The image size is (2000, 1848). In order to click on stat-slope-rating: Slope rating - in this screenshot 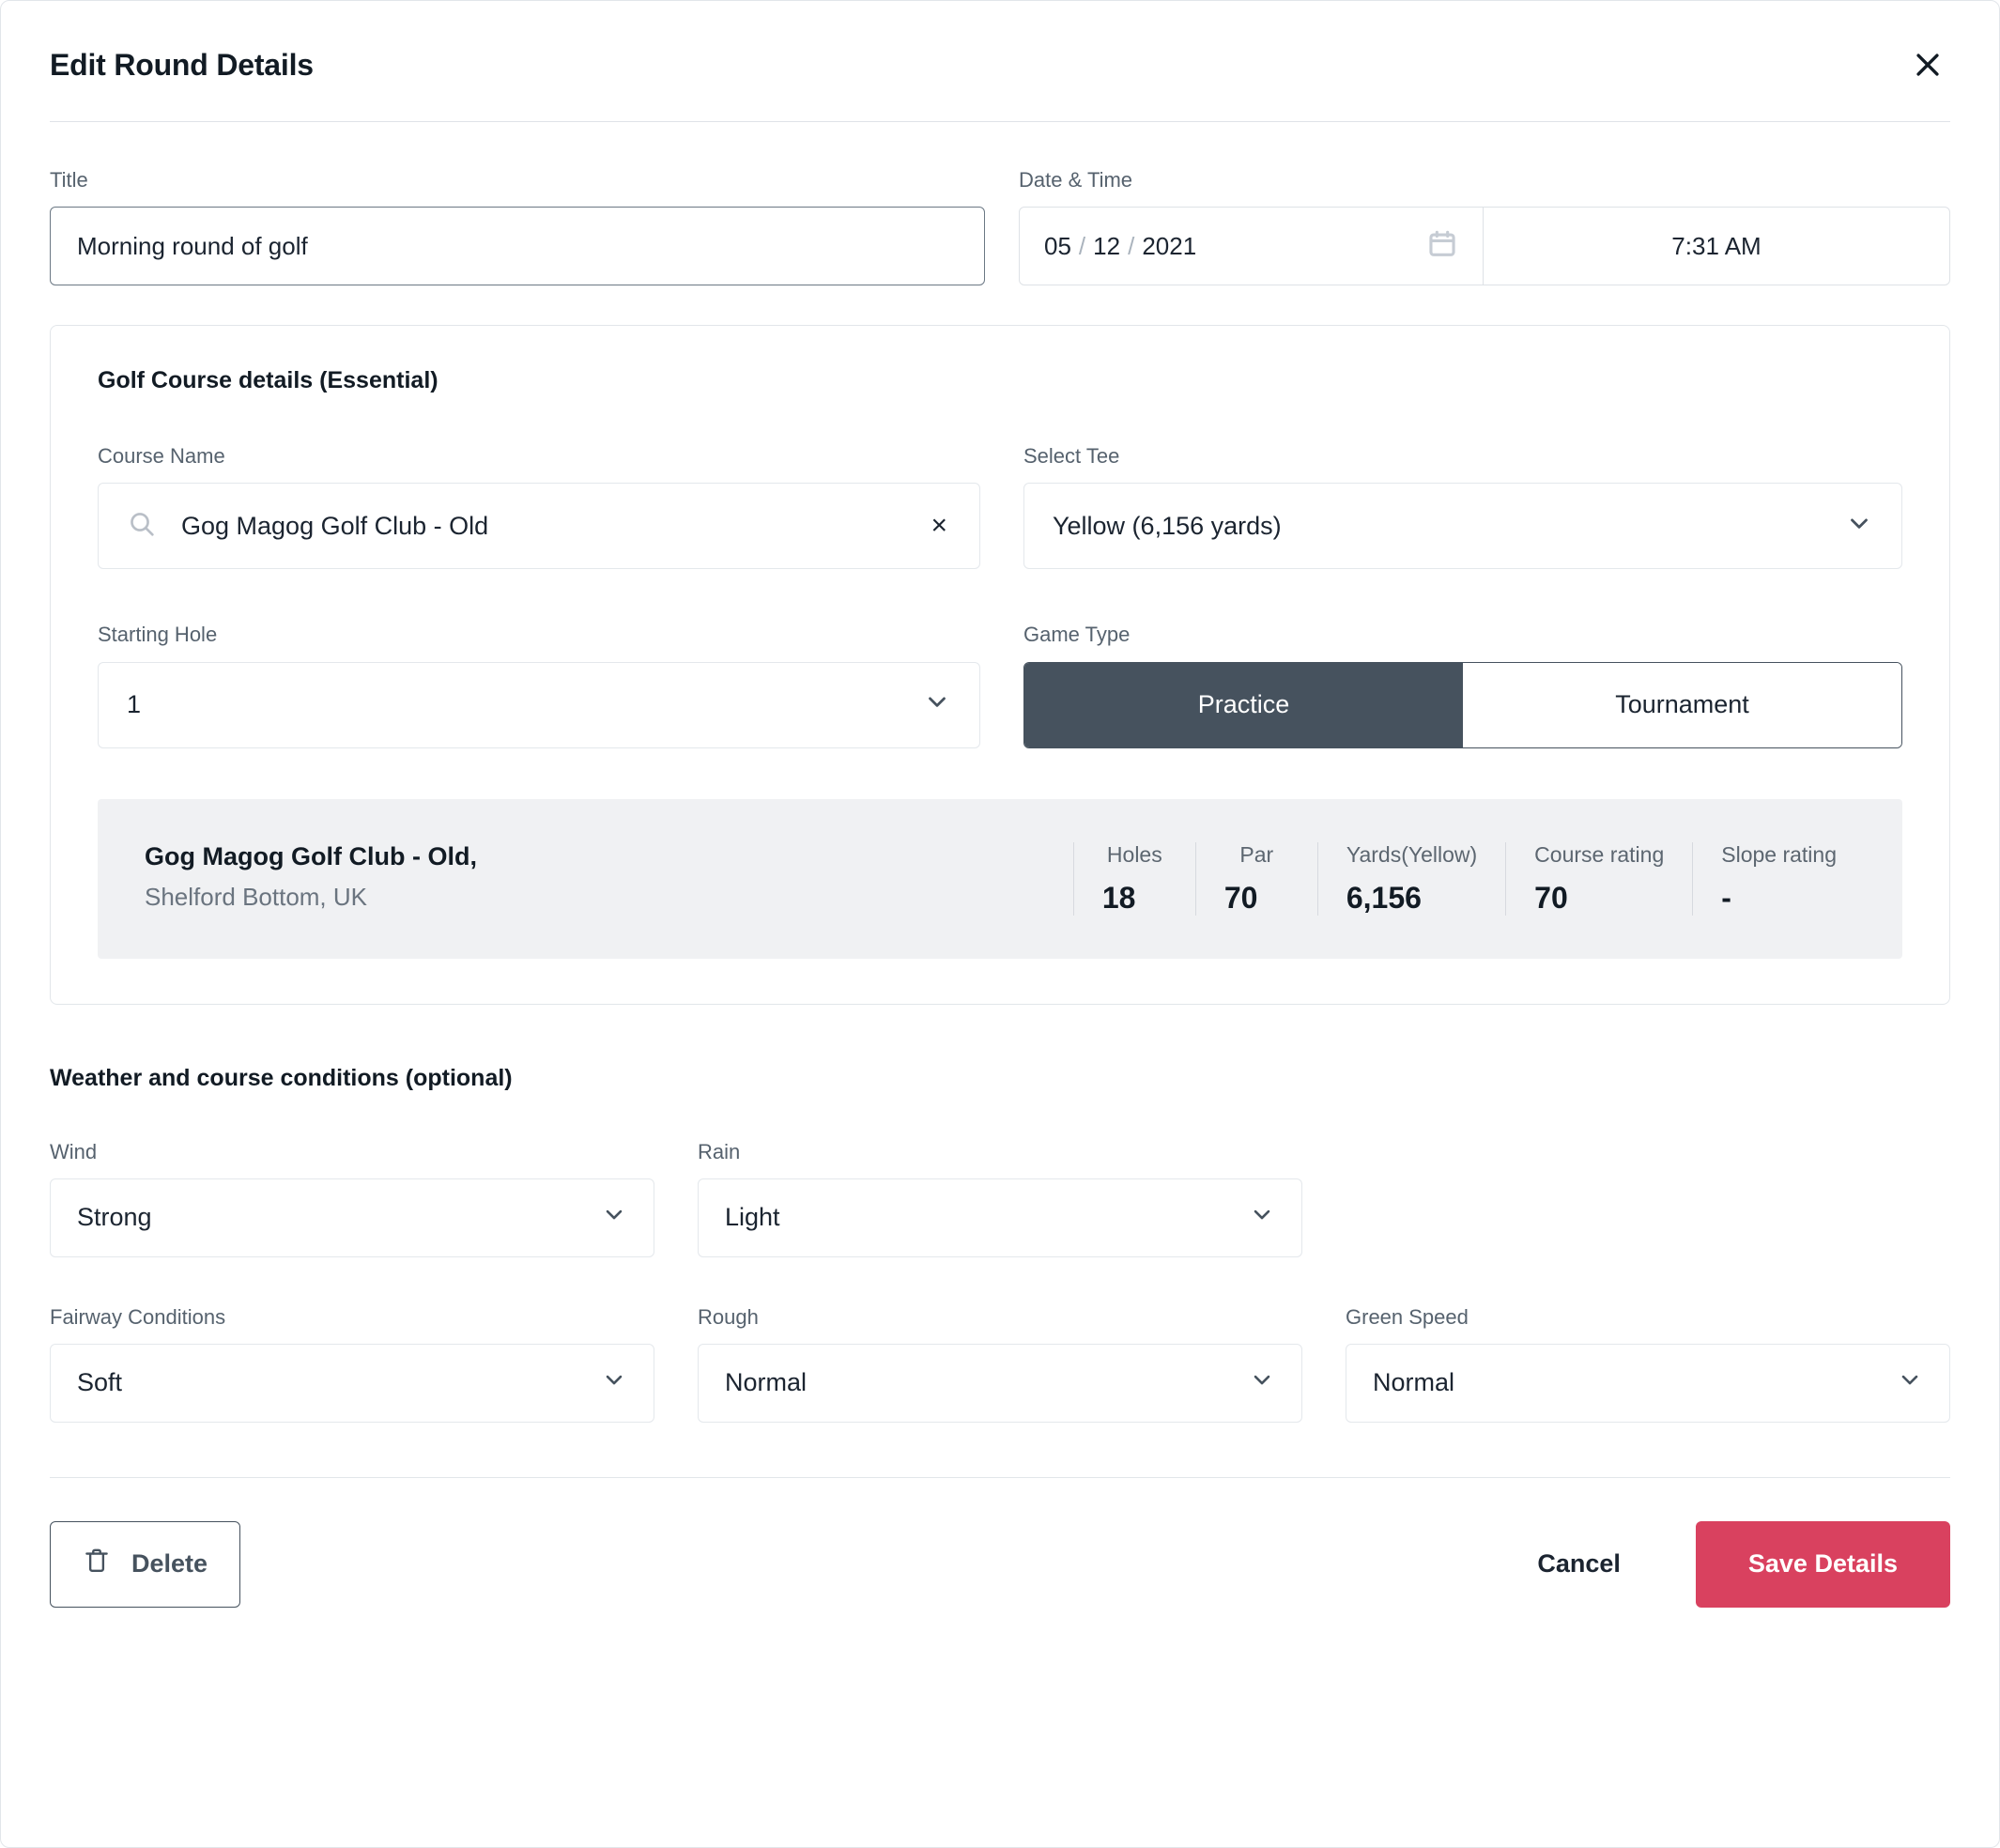, I will do `click(1778, 878)`.